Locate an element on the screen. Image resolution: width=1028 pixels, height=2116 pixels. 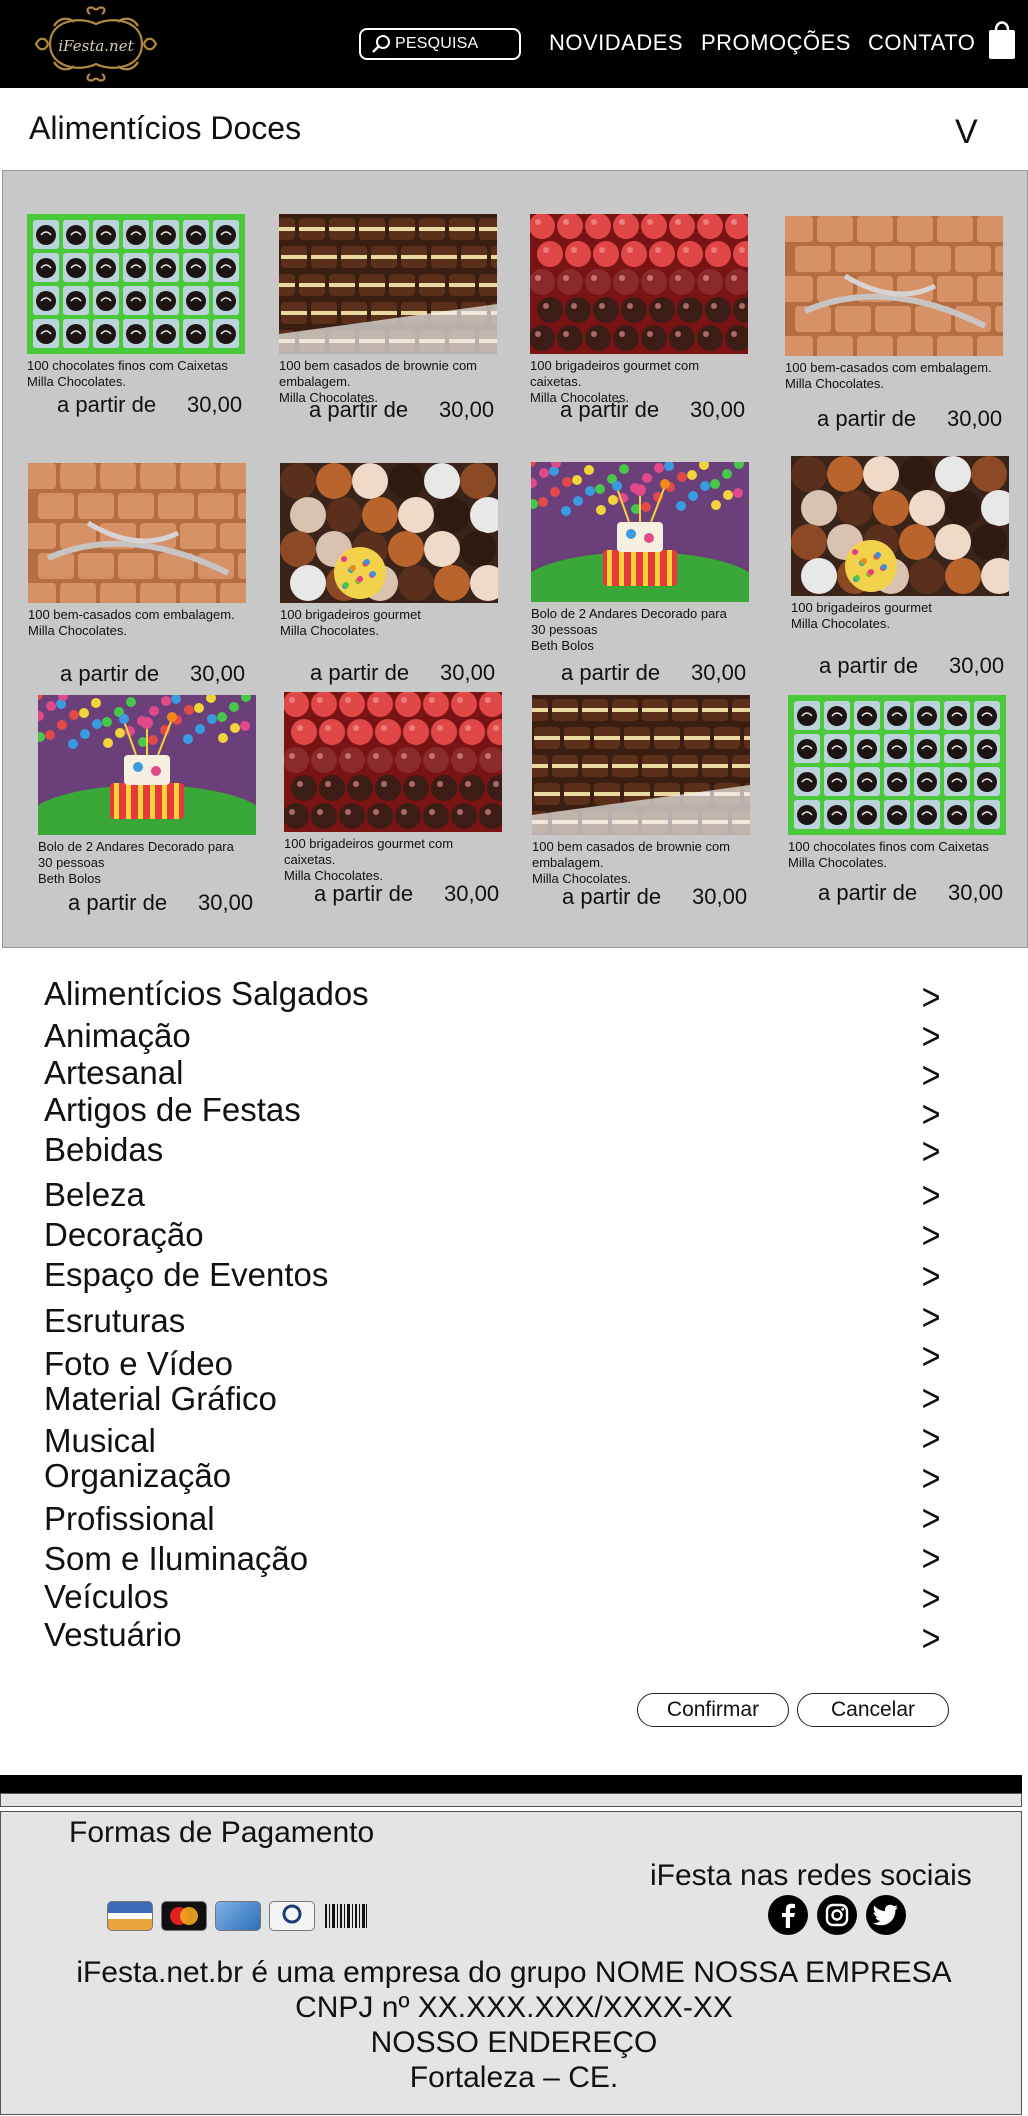
category-item-label: Musical is located at coordinates (100, 1441).